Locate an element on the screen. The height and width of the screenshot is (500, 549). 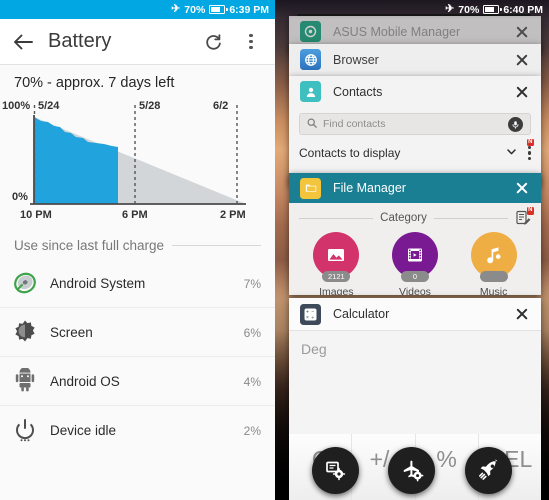
category-tile-images: 2121 Images is located at coordinates (336, 263).